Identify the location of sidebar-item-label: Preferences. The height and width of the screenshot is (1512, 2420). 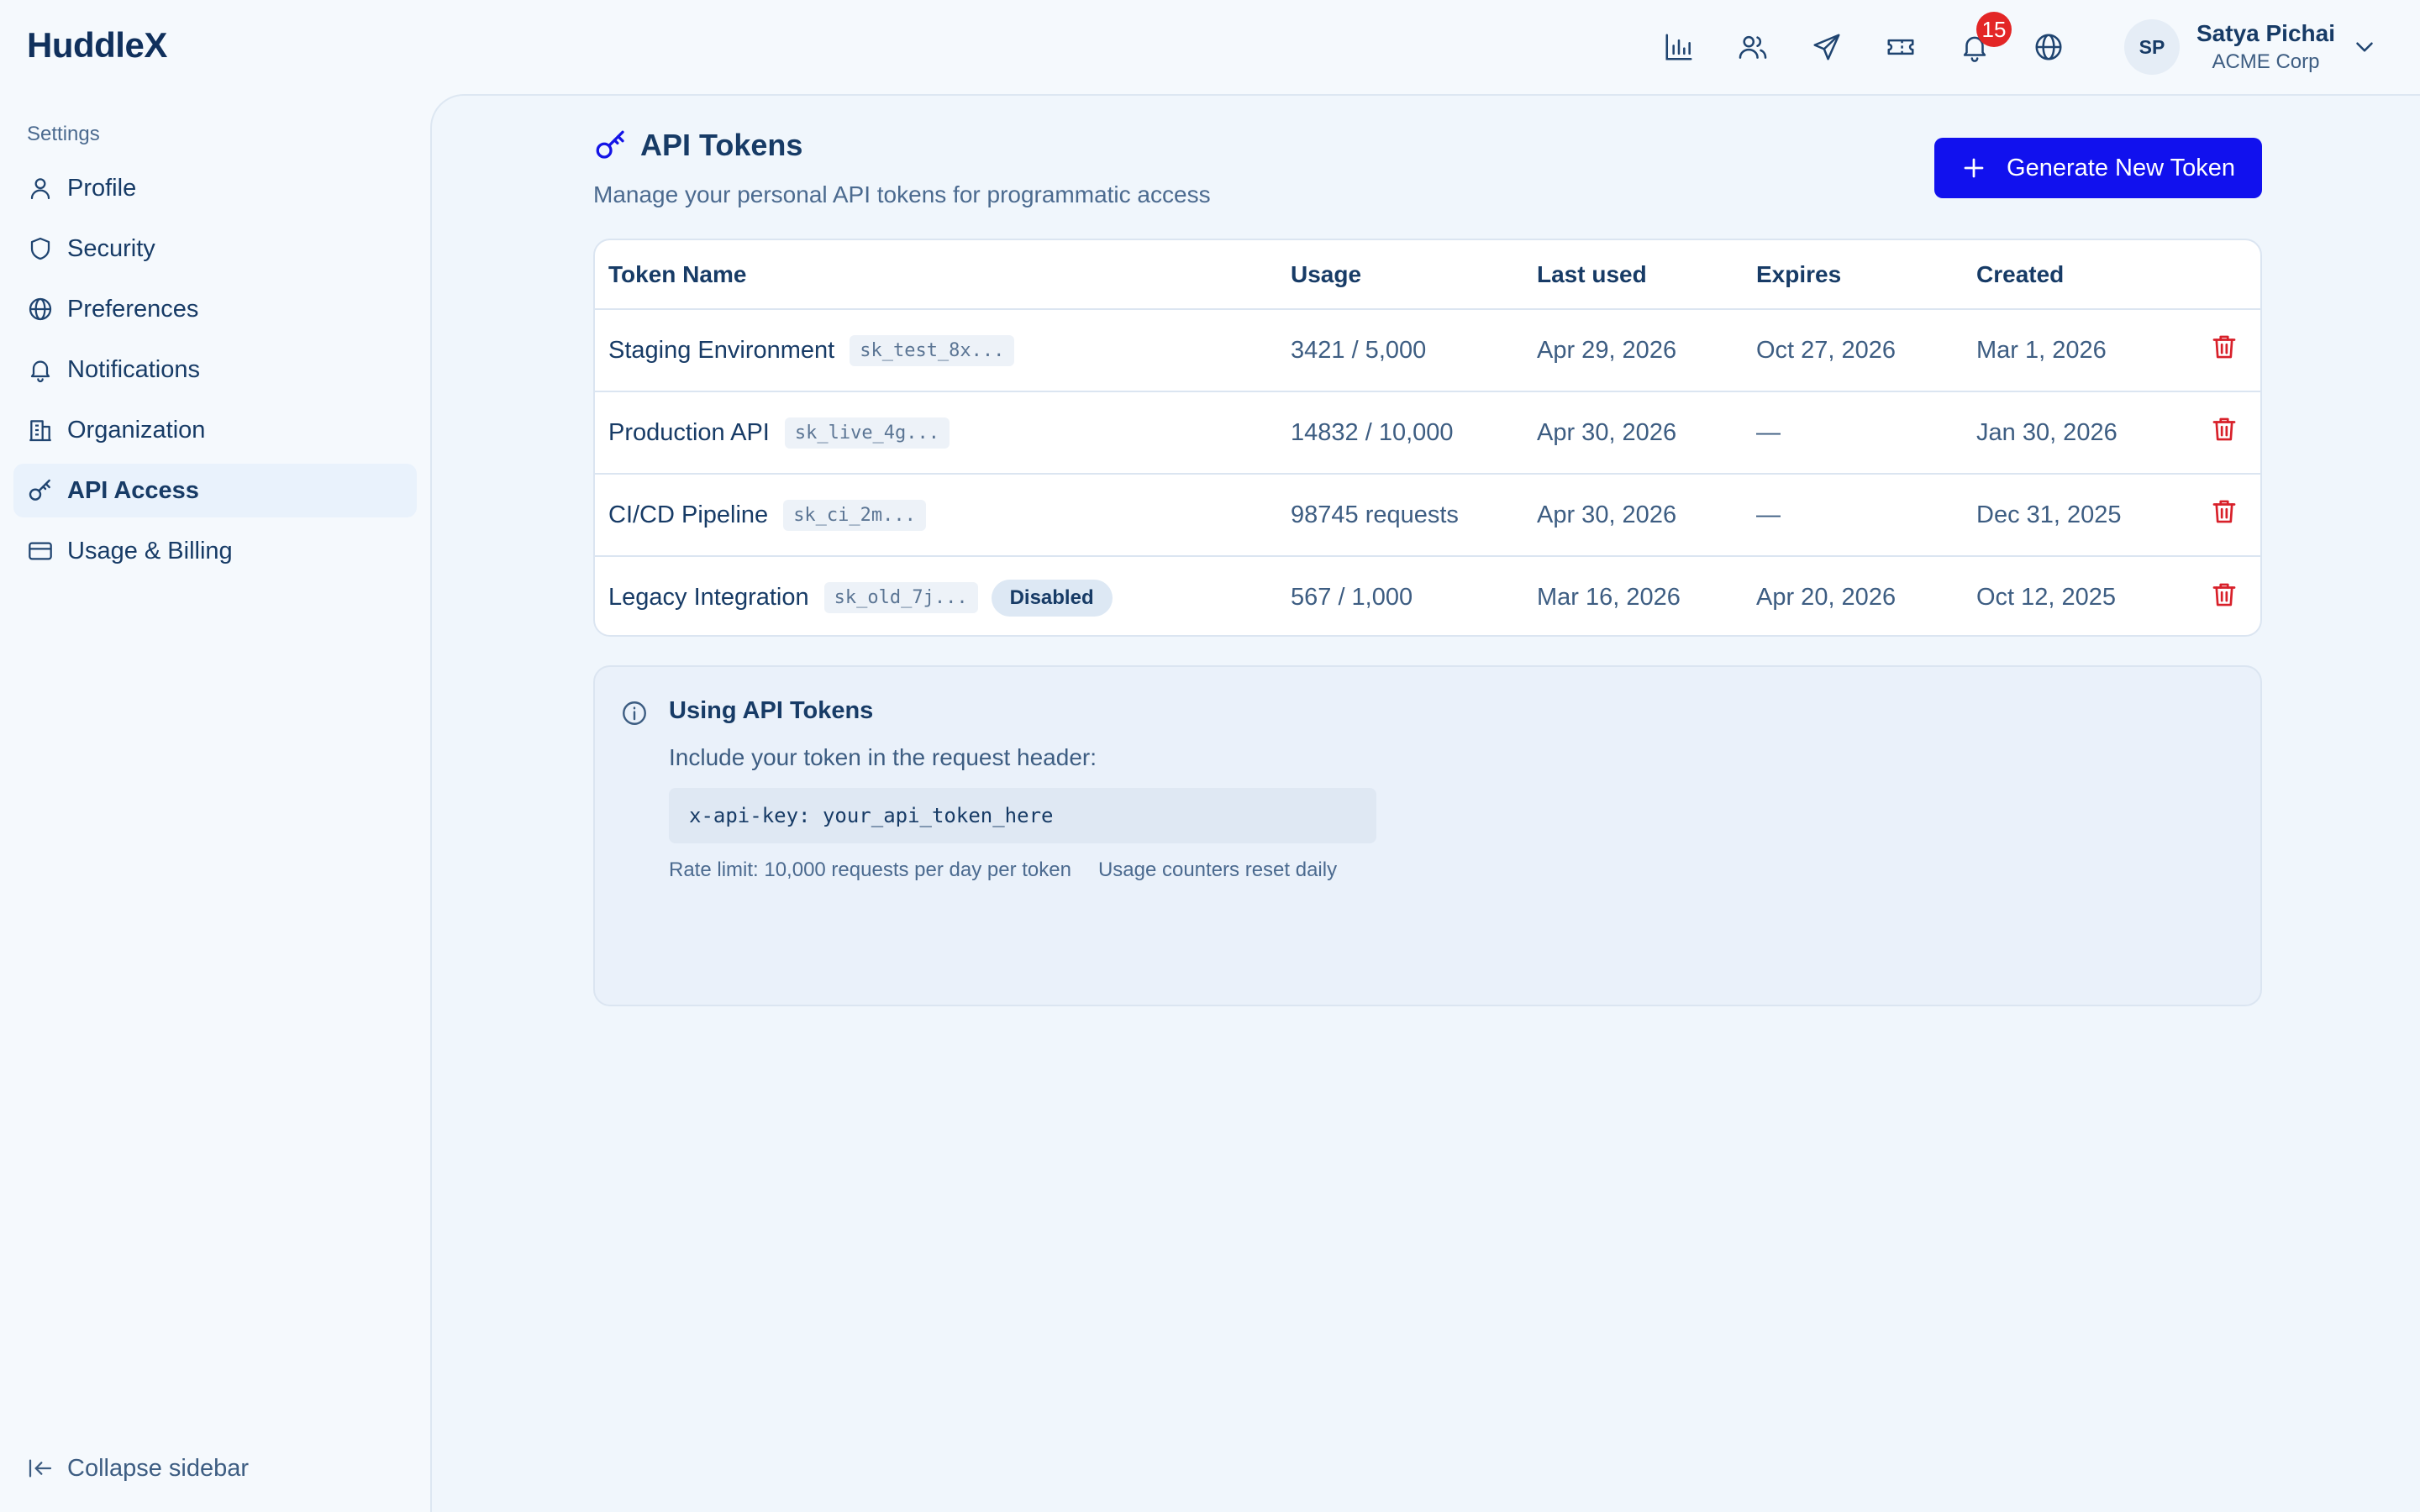
(133, 309).